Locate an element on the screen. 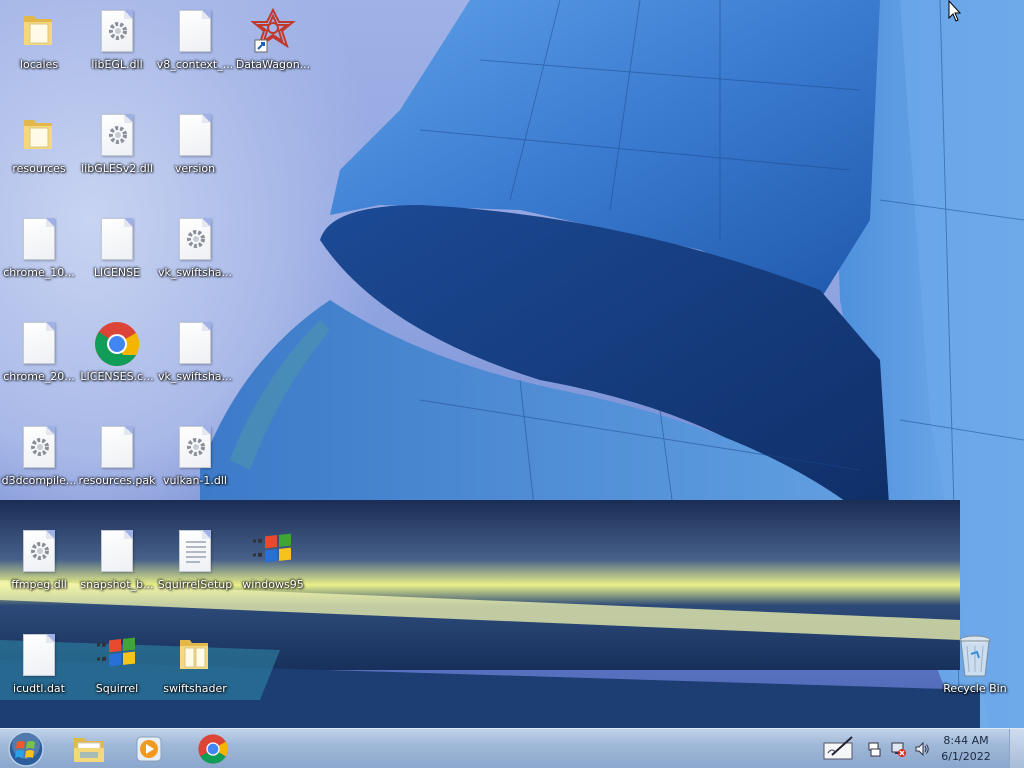 Image resolution: width=1024 pixels, height=768 pixels. desktop-icon-locales: locales is located at coordinates (39, 46).